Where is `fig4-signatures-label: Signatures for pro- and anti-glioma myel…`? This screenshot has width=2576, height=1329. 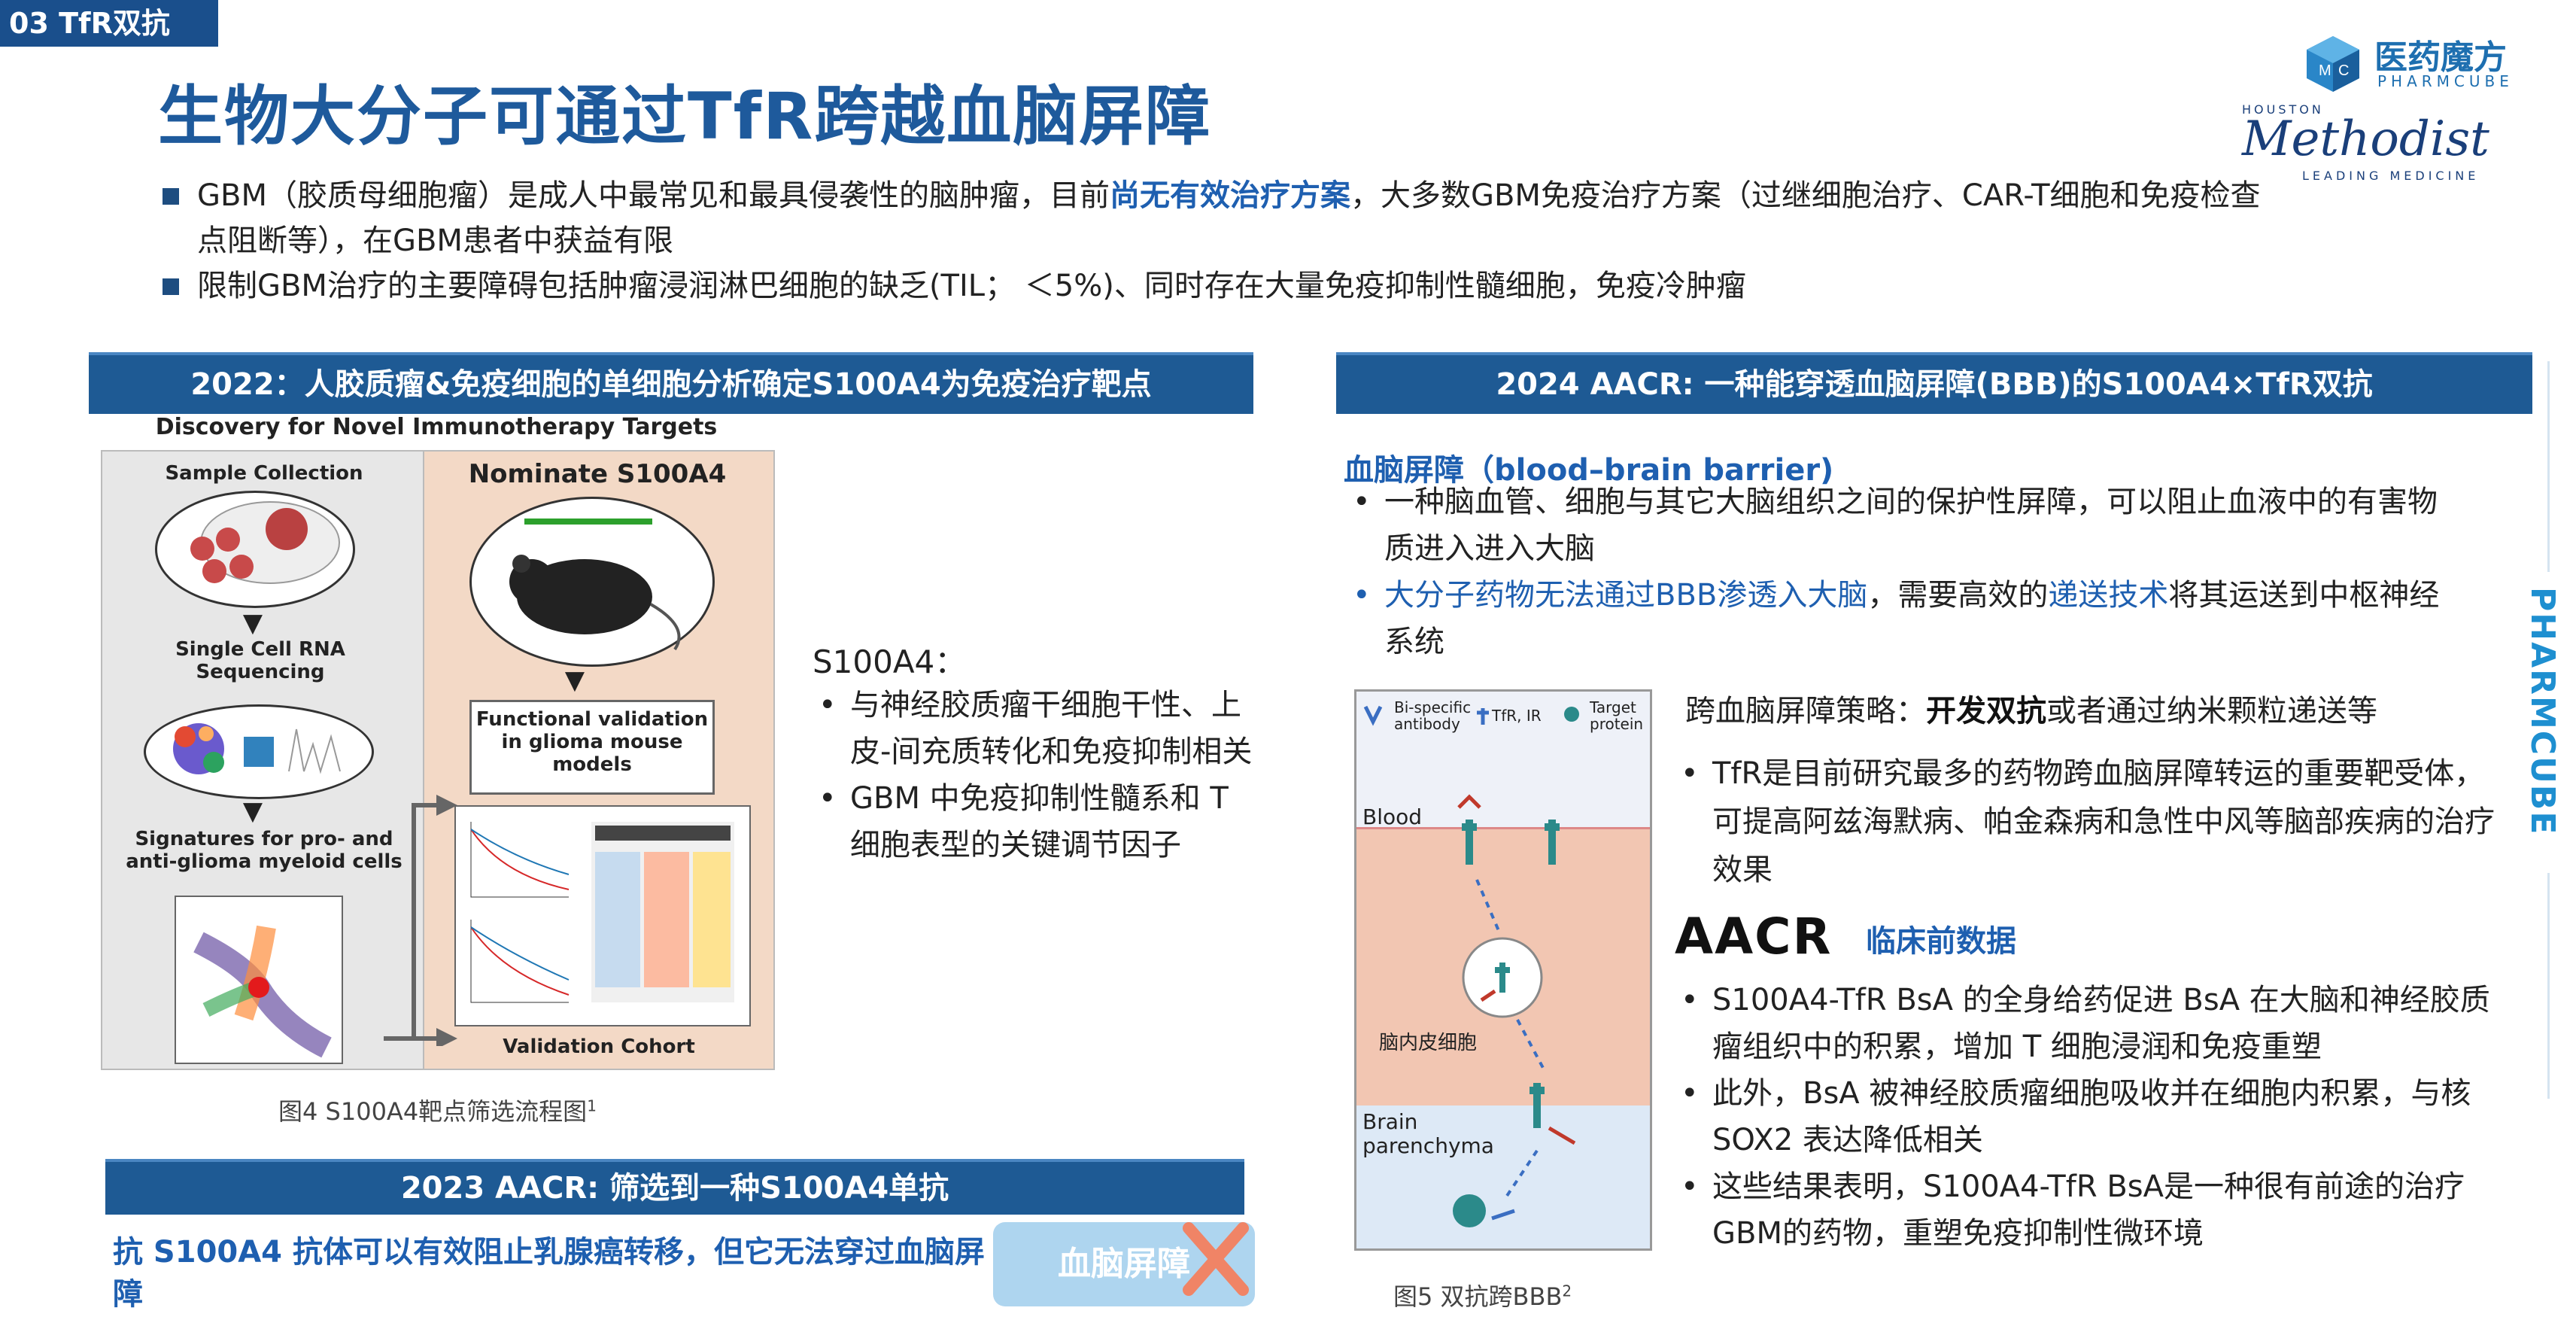 fig4-signatures-label: Signatures for pro- and anti-glioma myel… is located at coordinates (264, 850).